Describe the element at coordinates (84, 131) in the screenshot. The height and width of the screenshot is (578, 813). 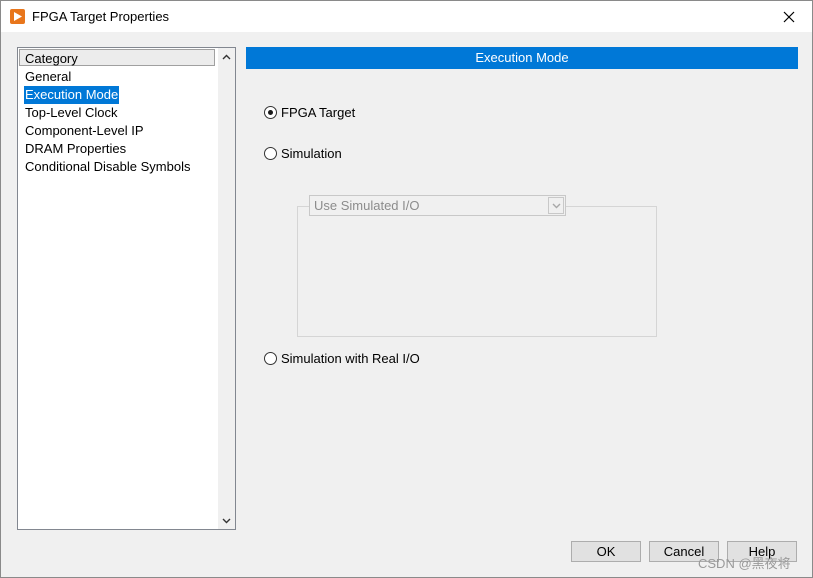
I see `category-item-component-level-ip: Component-Level IP` at that location.